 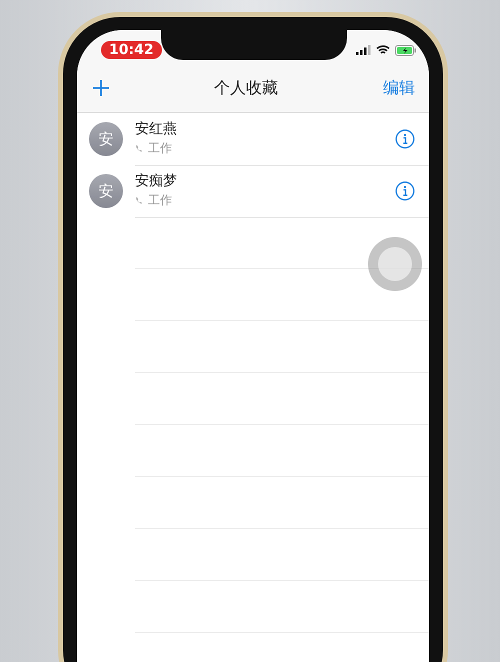 What do you see at coordinates (156, 181) in the screenshot?
I see `contact-name: 安痴梦` at bounding box center [156, 181].